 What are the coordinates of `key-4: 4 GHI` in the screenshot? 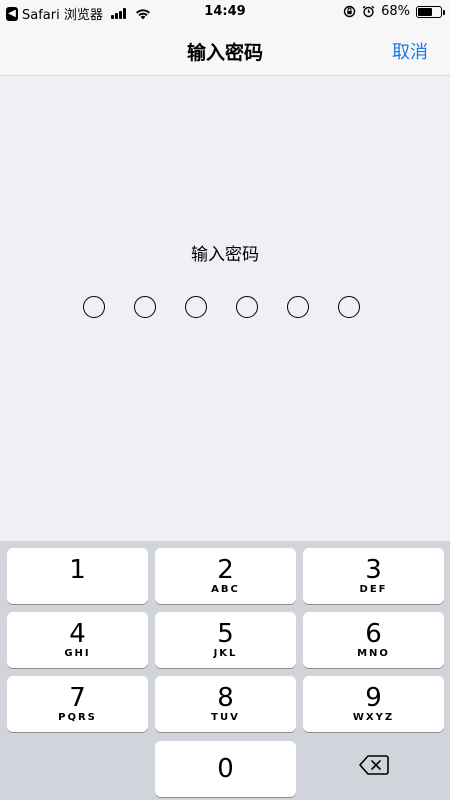 It's located at (77, 640).